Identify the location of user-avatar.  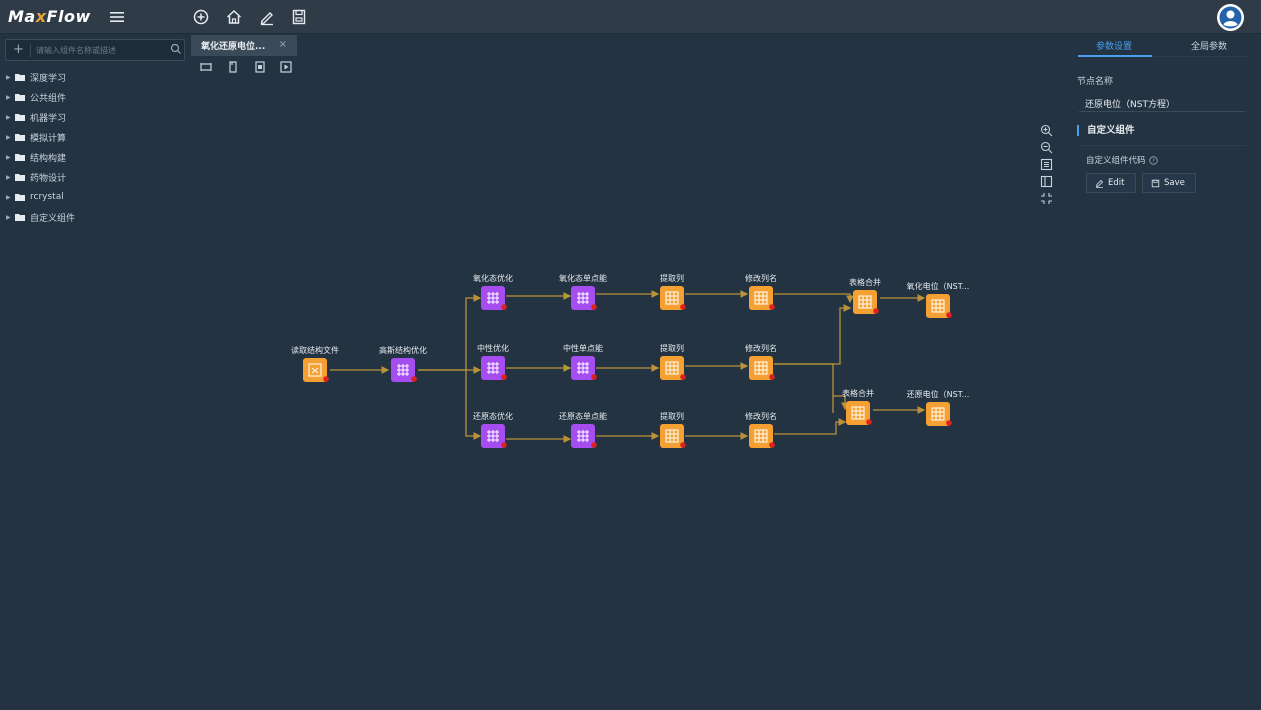
(1230, 17).